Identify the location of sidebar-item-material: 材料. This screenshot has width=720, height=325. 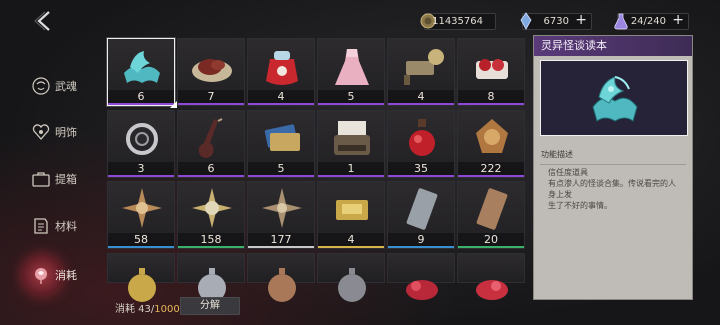
(53, 226).